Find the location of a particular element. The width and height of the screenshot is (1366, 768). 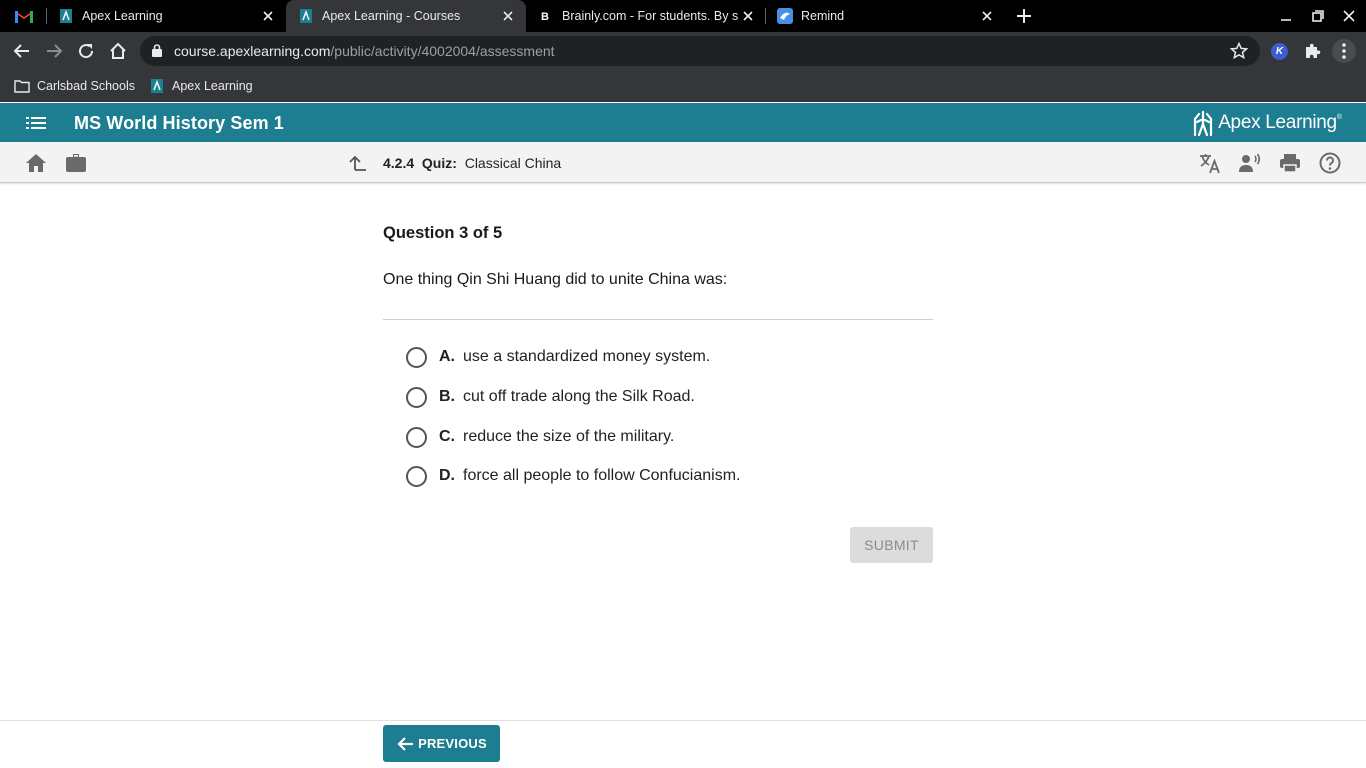

tab-title: Brainly.com - For students. By st is located at coordinates (650, 16).